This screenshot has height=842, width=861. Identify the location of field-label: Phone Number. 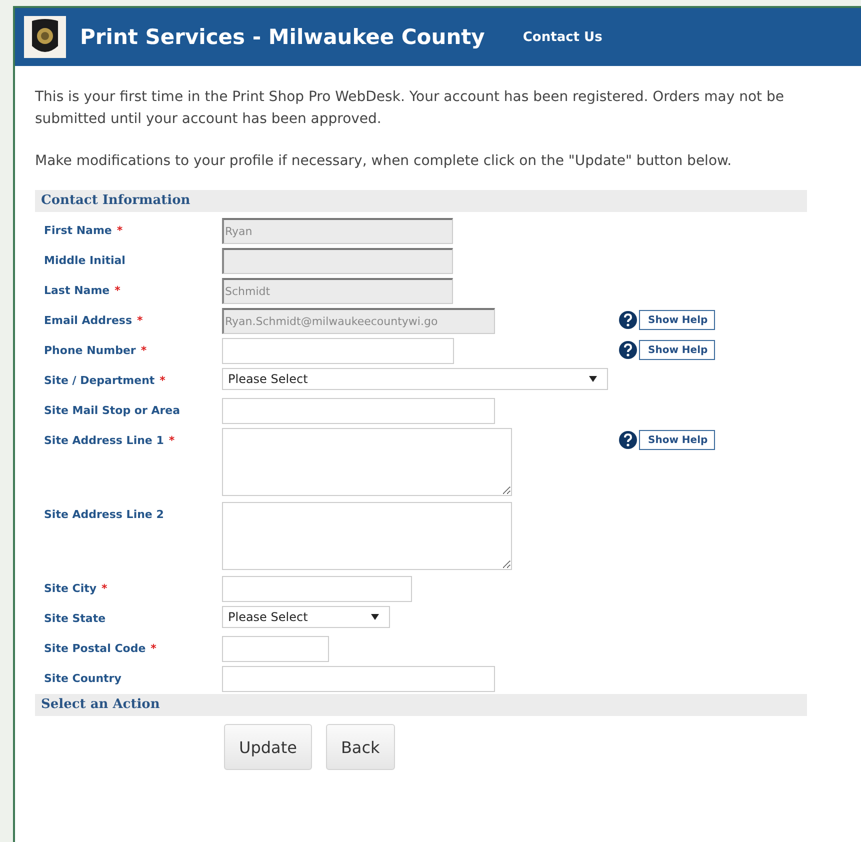
(90, 350).